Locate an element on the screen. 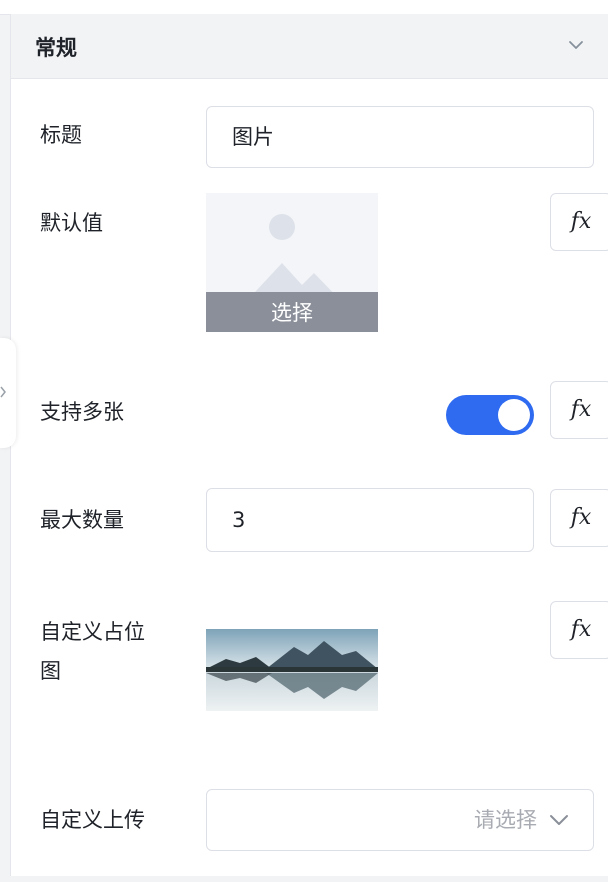  section-title: 常规 is located at coordinates (56, 48).